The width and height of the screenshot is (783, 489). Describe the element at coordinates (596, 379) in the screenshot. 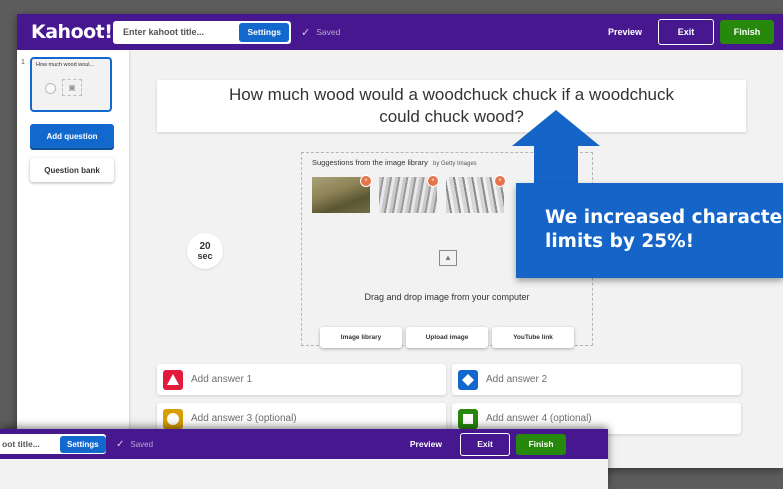

I see `answer-2-field: Add answer 2` at that location.